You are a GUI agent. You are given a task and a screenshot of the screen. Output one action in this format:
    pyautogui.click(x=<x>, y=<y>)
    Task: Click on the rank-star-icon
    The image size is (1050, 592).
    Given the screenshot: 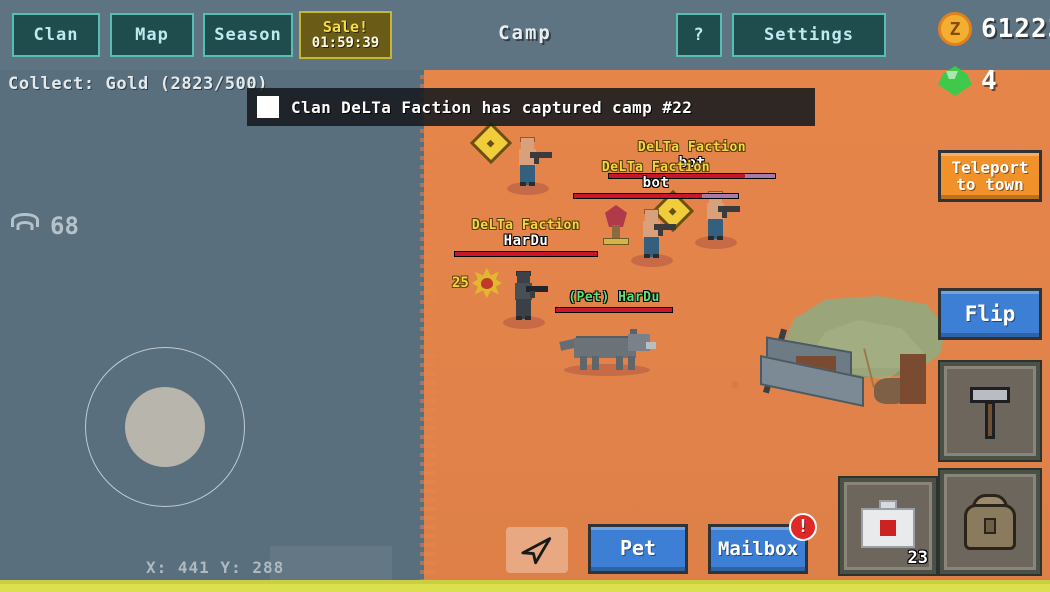 What is the action you would take?
    pyautogui.click(x=486, y=283)
    